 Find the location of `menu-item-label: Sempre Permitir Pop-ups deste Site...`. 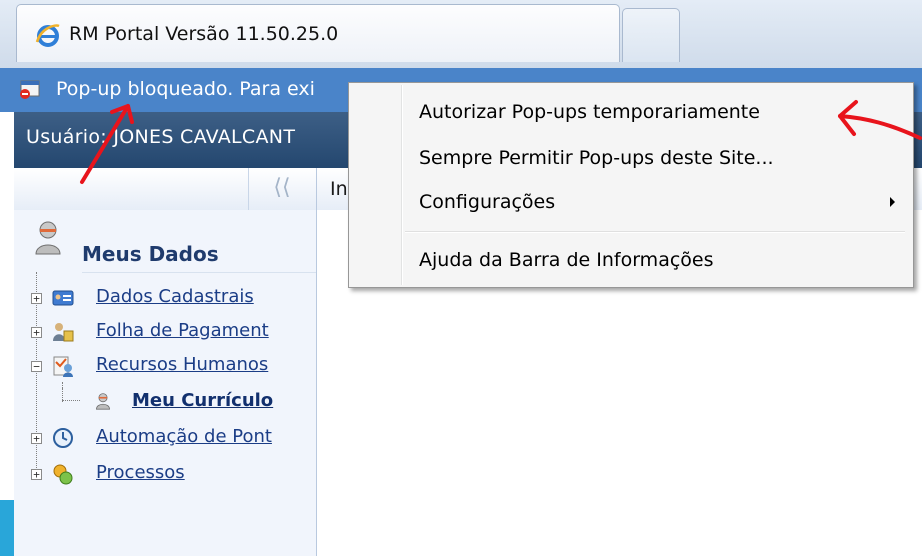

menu-item-label: Sempre Permitir Pop-ups deste Site... is located at coordinates (596, 158).